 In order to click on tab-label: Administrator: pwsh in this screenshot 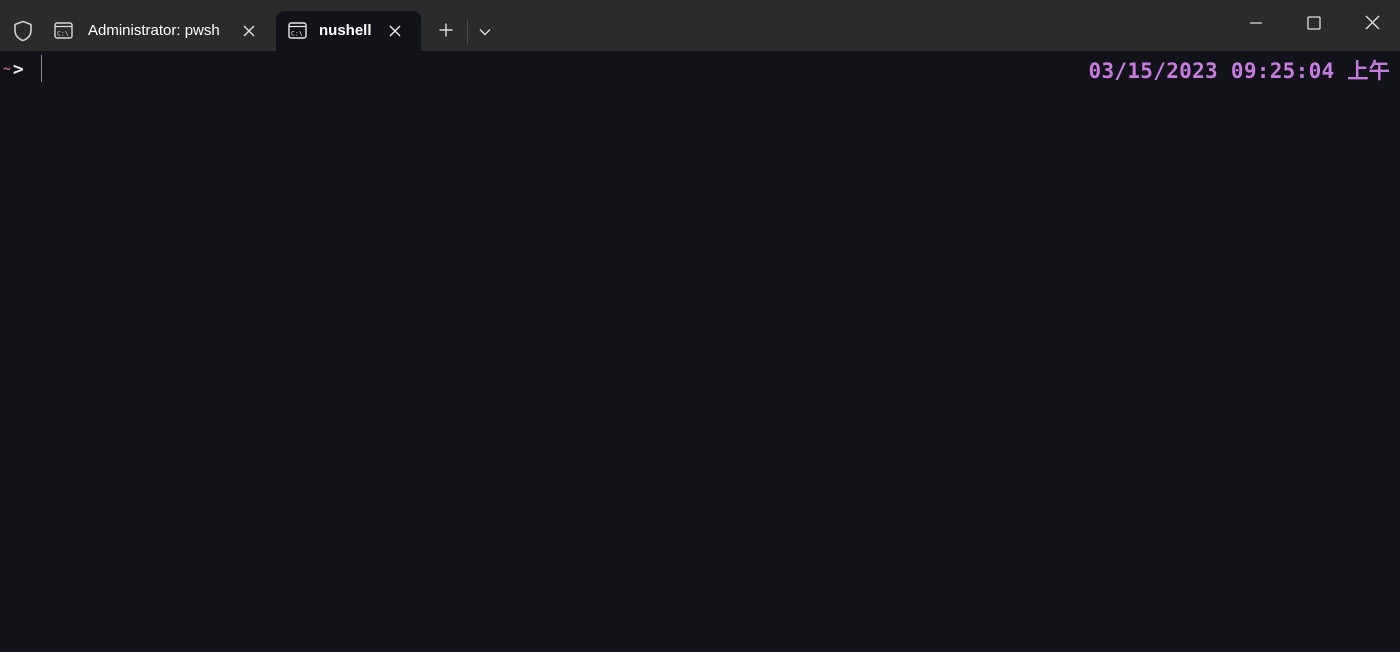, I will do `click(154, 30)`.